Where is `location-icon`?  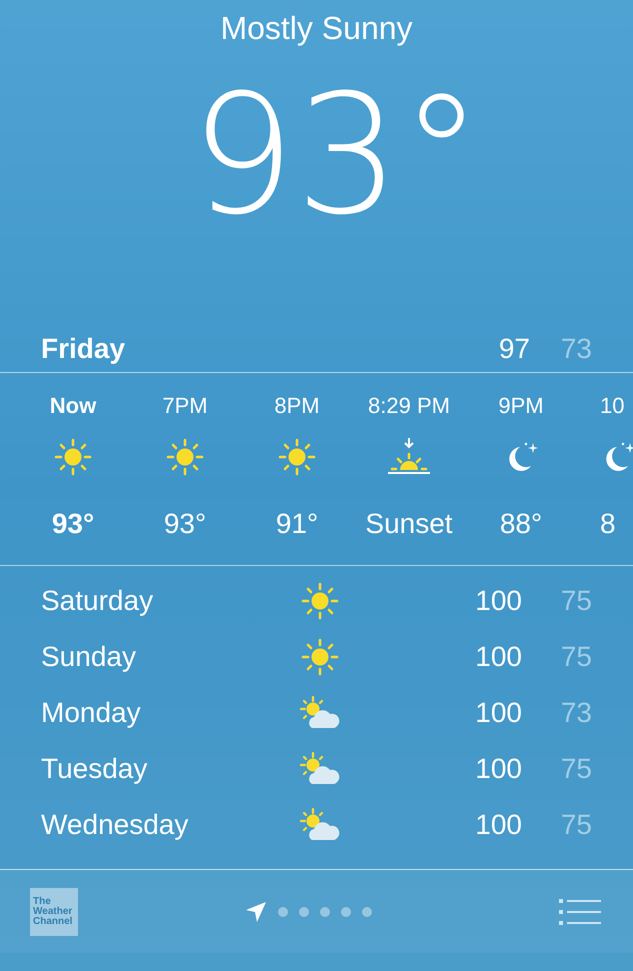 location-icon is located at coordinates (256, 911).